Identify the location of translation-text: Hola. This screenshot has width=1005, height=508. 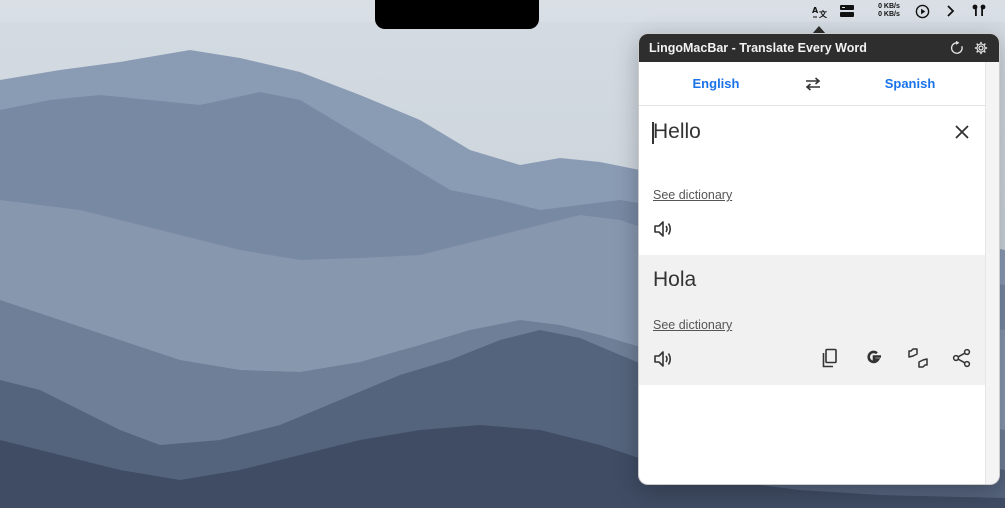
(675, 279).